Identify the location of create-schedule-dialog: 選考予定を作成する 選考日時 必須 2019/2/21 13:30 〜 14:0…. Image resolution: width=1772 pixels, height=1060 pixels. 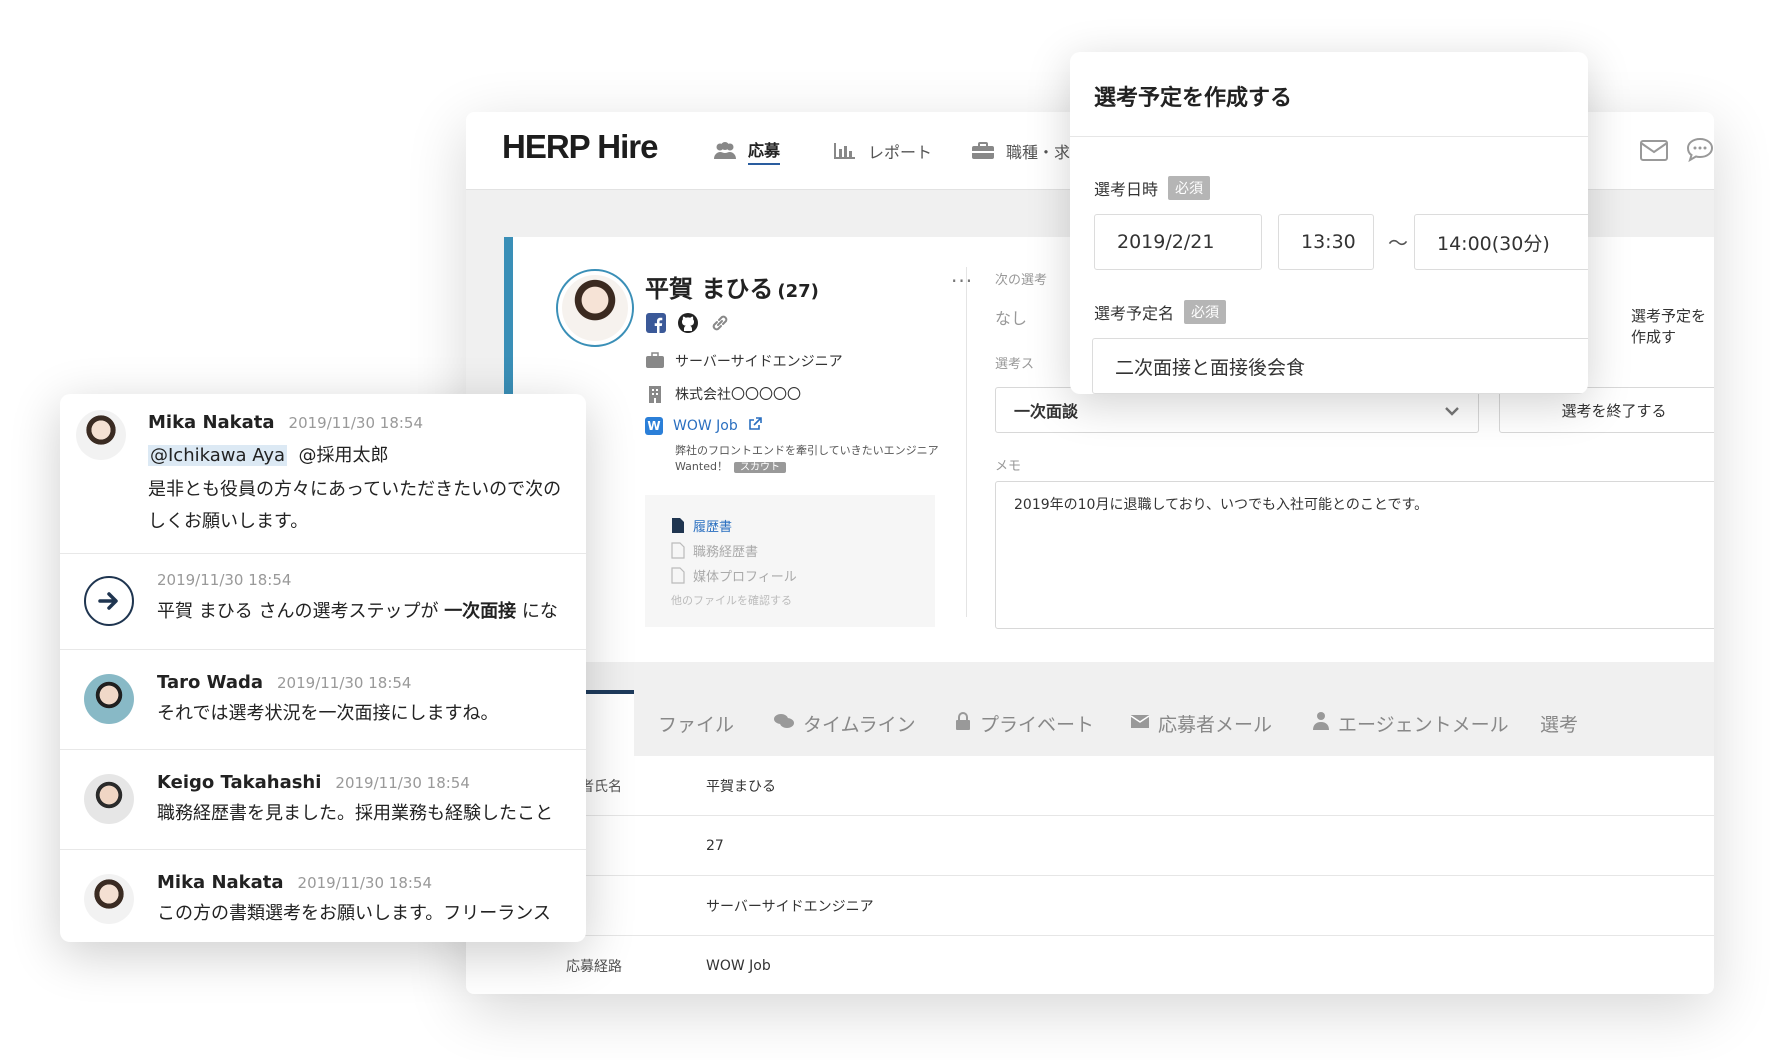
(1329, 223).